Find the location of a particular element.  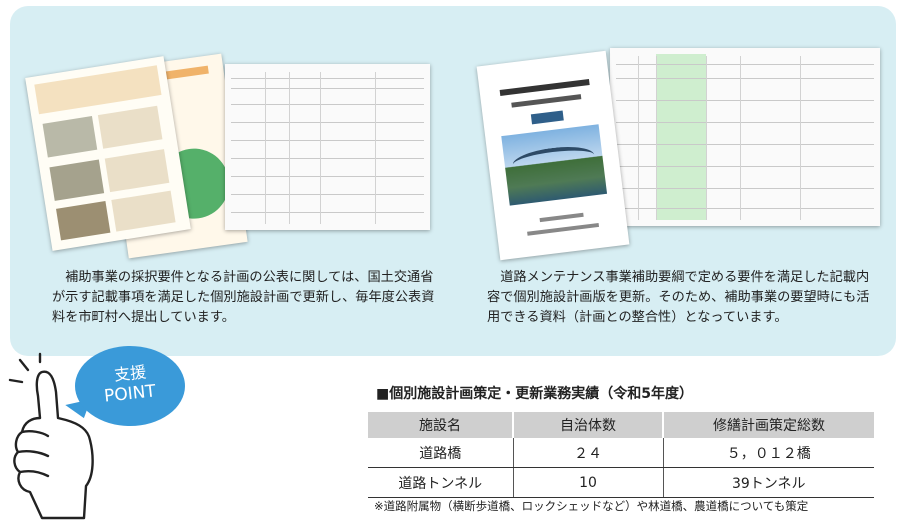

header-plan-total: 修繕計画策定総数 is located at coordinates (768, 425).